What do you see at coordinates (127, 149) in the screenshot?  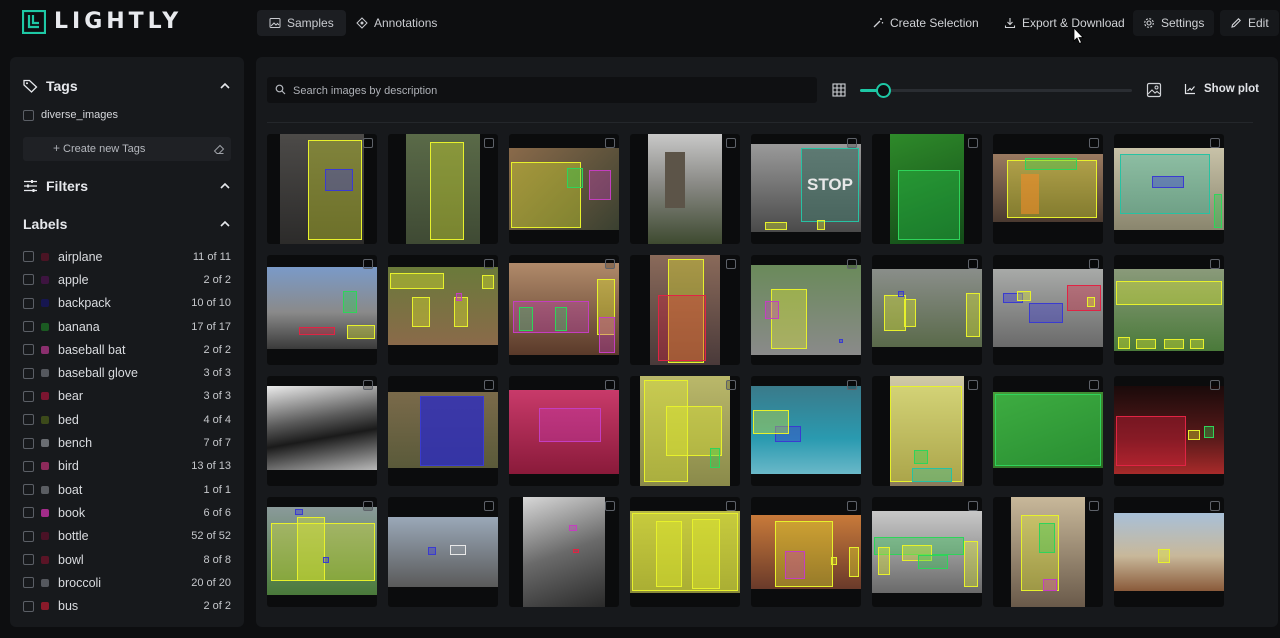 I see `create-tag-button: + Create new Tags` at bounding box center [127, 149].